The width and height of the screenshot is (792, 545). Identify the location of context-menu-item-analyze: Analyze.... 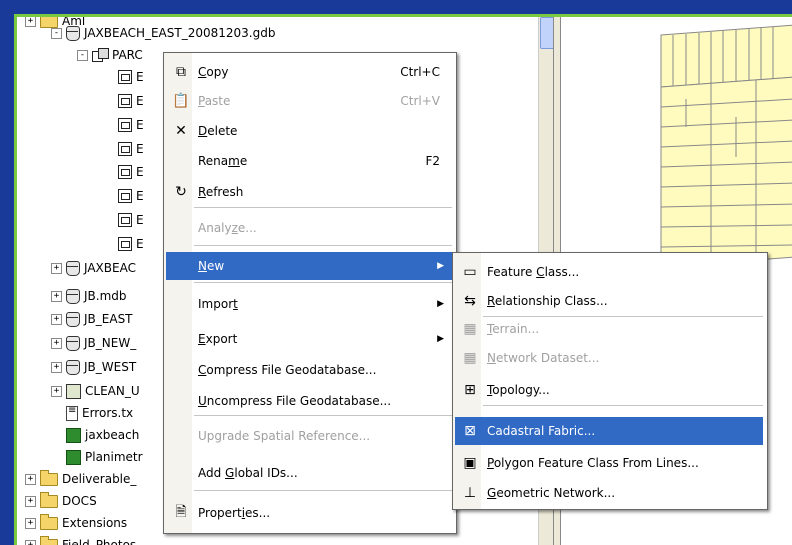
(309, 228).